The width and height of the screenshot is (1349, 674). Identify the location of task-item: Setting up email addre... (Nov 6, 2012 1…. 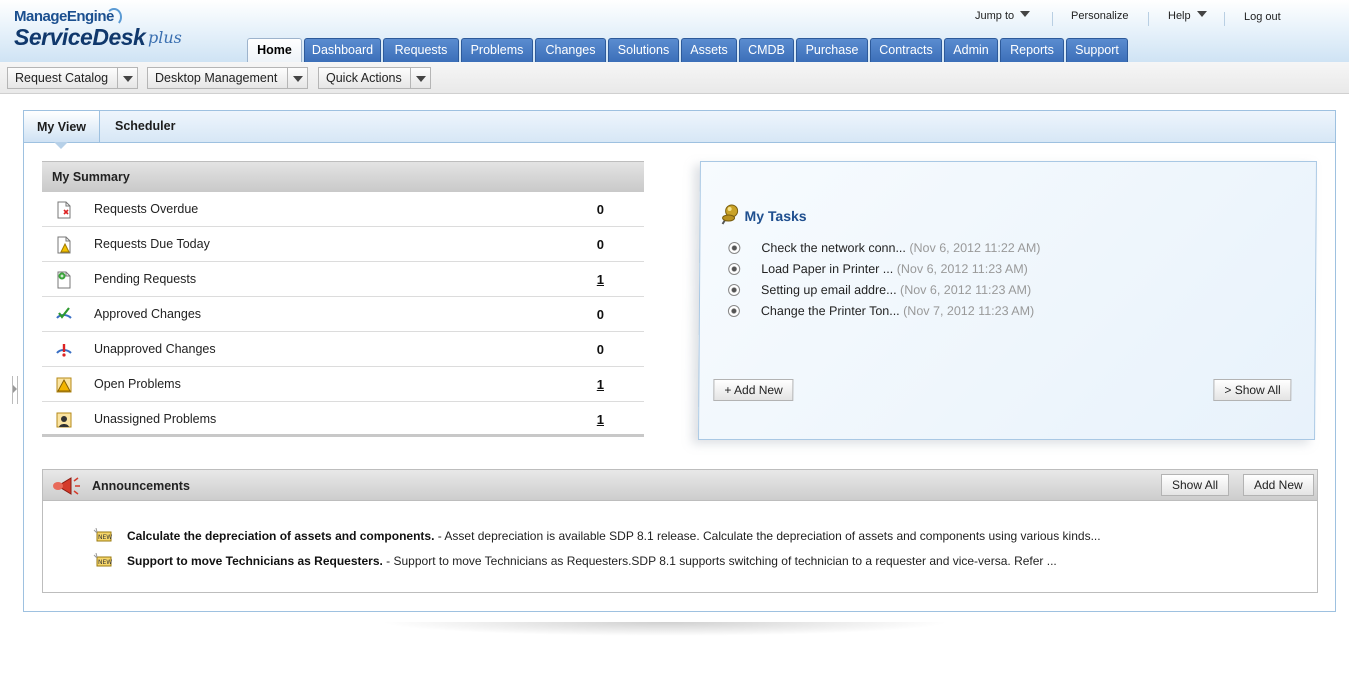
(879, 290).